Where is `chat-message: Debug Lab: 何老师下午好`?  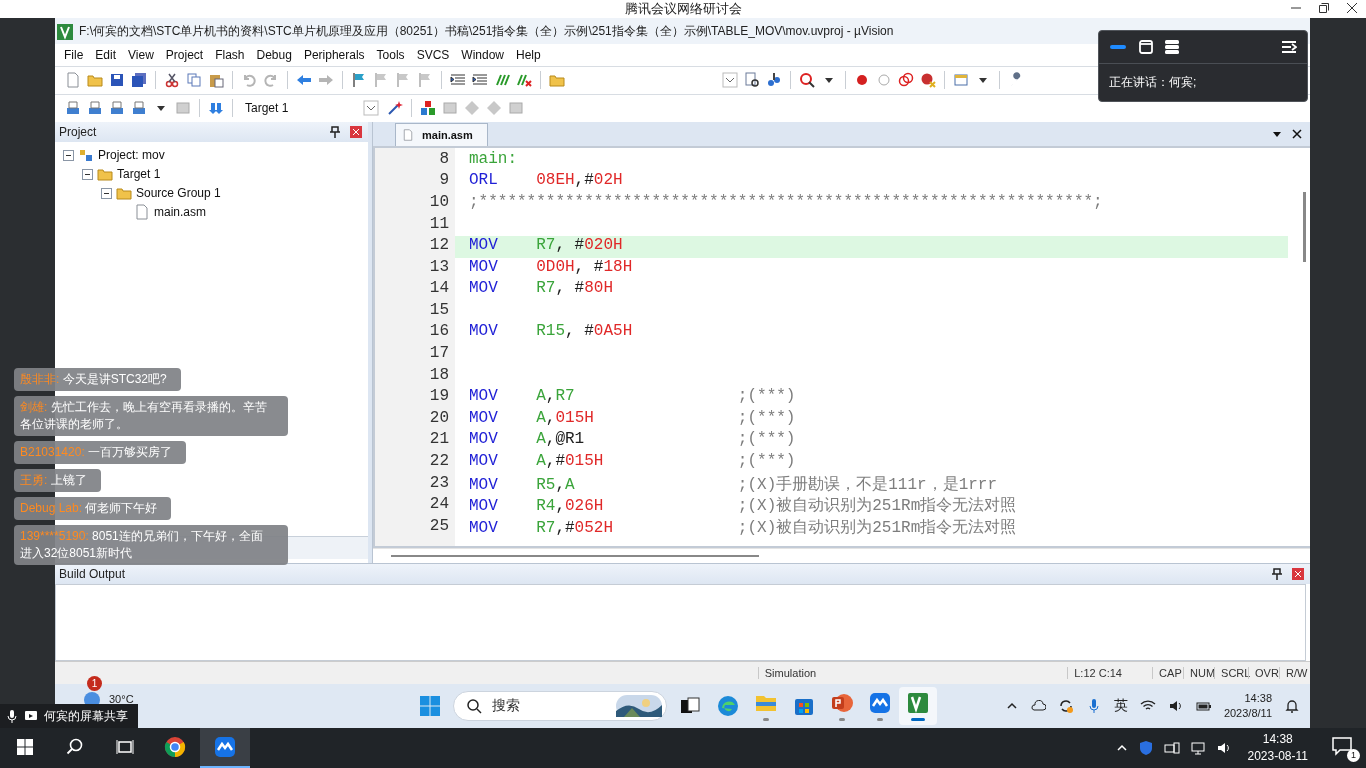 chat-message: Debug Lab: 何老师下午好 is located at coordinates (89, 508).